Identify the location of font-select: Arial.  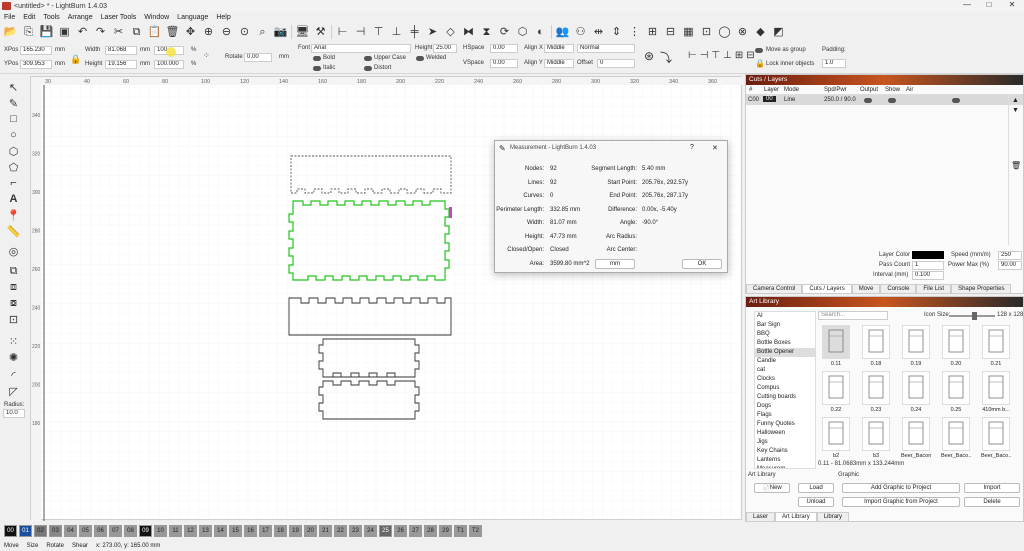
(361, 48).